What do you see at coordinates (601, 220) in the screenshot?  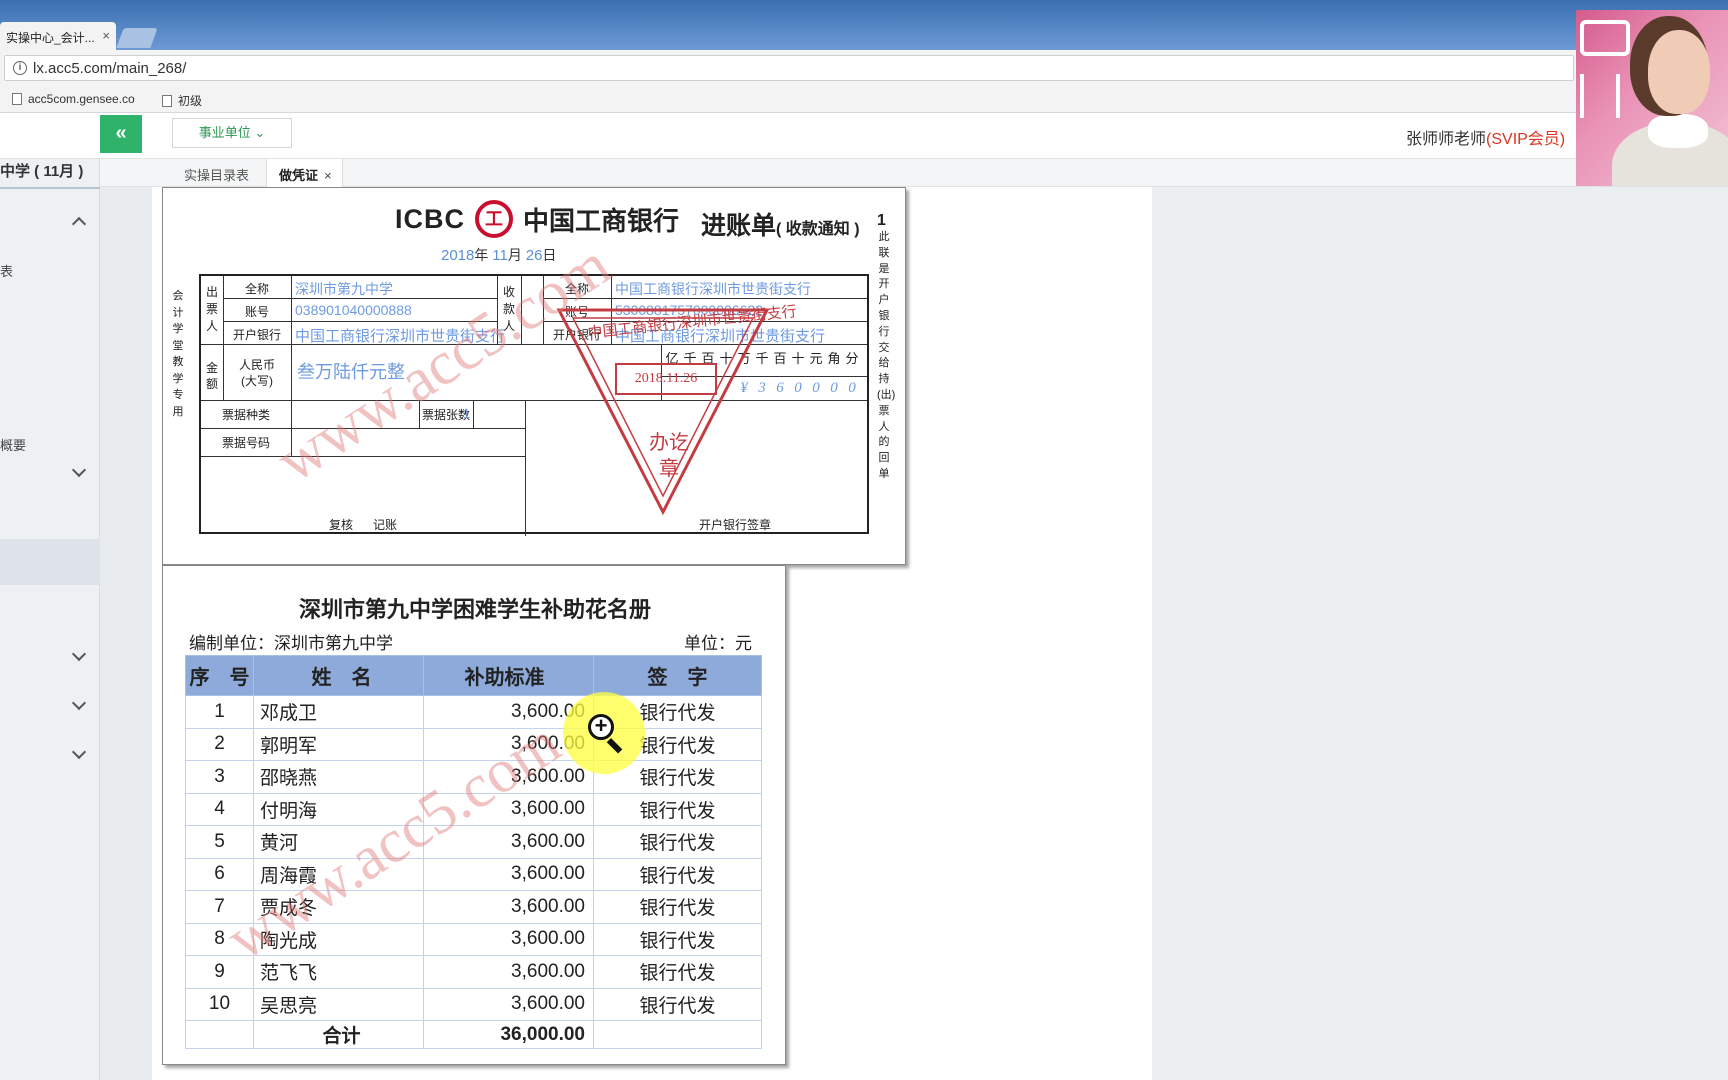 I see `bank-name: 中国工商银行` at bounding box center [601, 220].